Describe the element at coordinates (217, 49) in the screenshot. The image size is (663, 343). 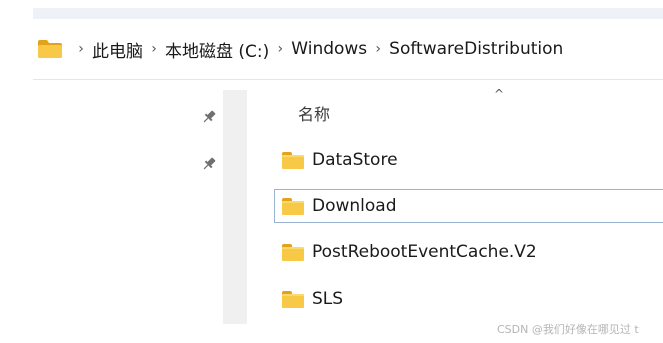
I see `breadcrumb-item-local-disk: 本地磁盘 (C:)` at that location.